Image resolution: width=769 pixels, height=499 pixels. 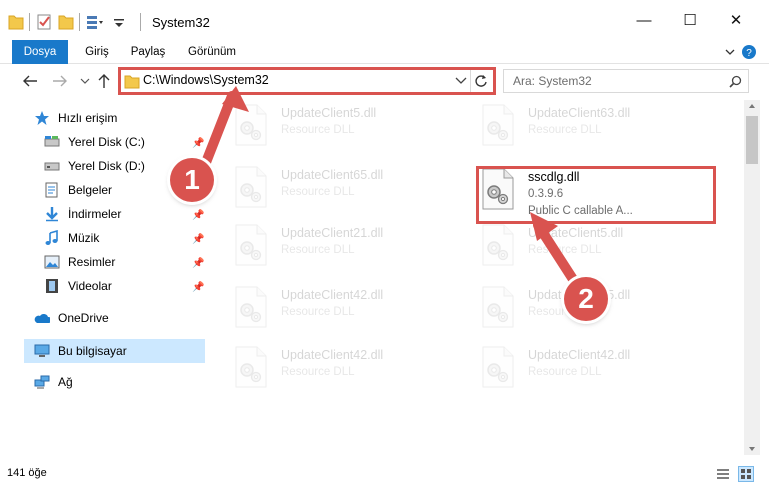 I want to click on step-badge-2: 2, so click(x=586, y=299).